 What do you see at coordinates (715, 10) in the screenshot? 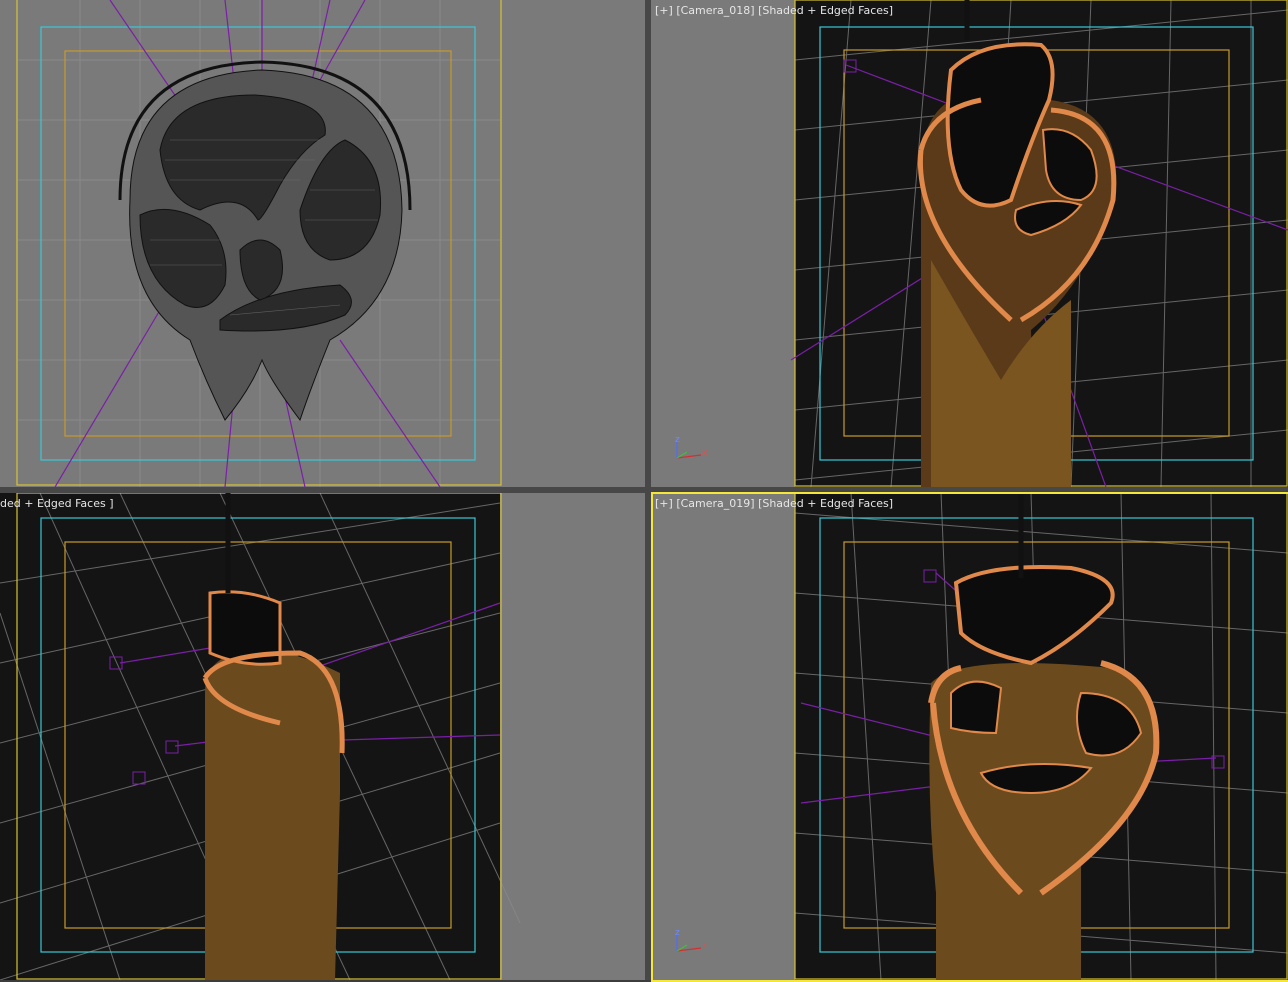
I see `viewport-camera-menu: [Camera_018]` at bounding box center [715, 10].